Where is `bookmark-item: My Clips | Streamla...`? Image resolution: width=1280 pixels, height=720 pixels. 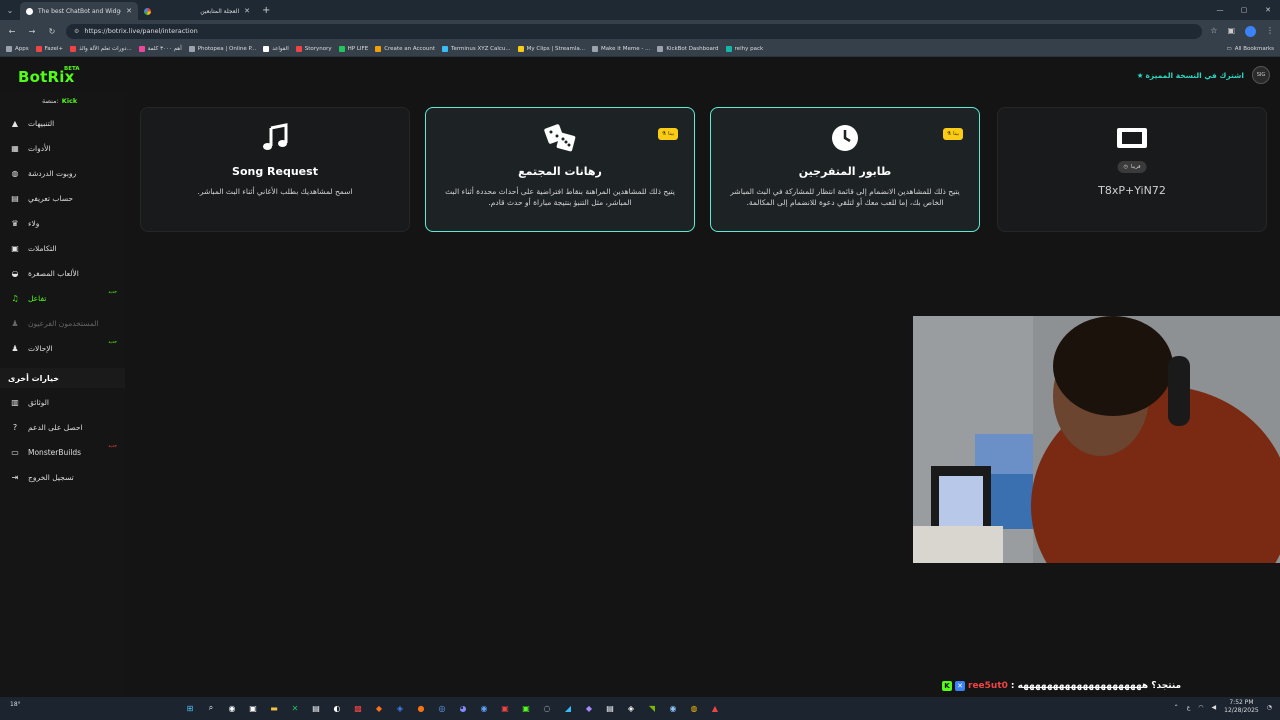 bookmark-item: My Clips | Streamla... is located at coordinates (551, 49).